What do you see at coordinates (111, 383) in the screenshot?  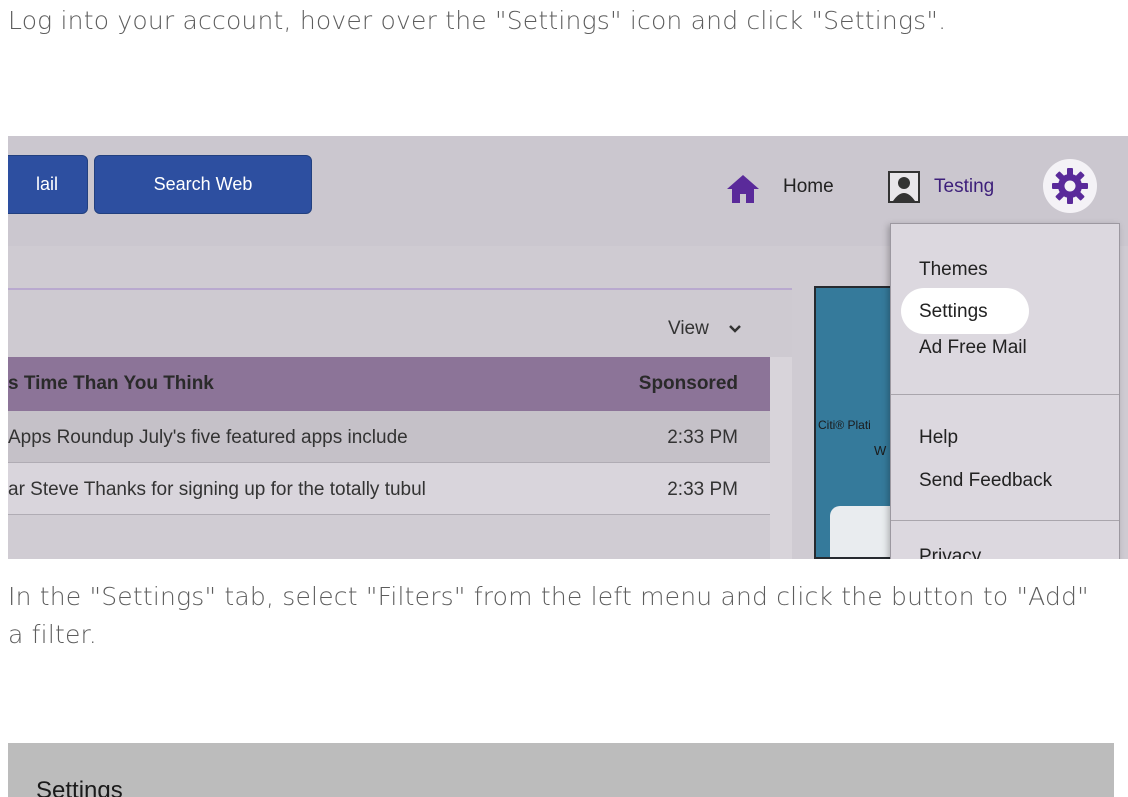 I see `row-subject: s Time Than You Think` at bounding box center [111, 383].